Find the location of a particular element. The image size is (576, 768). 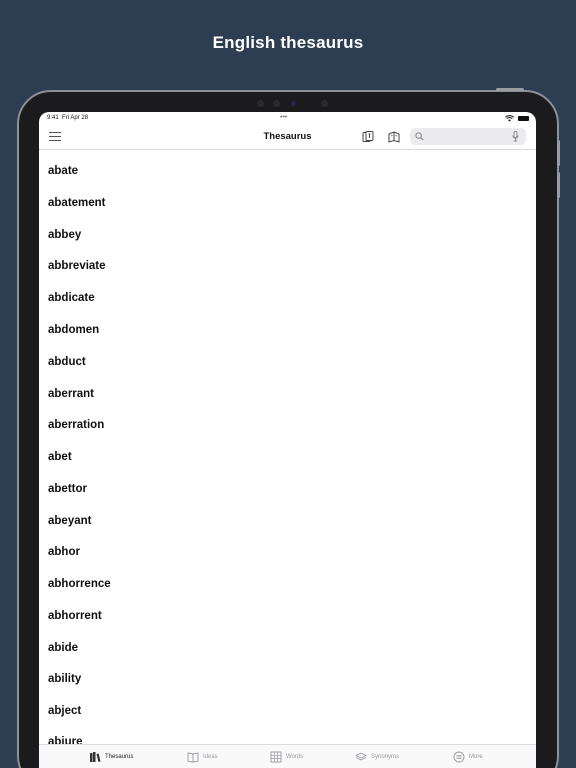

tab-label: Thesaurus is located at coordinates (119, 757).